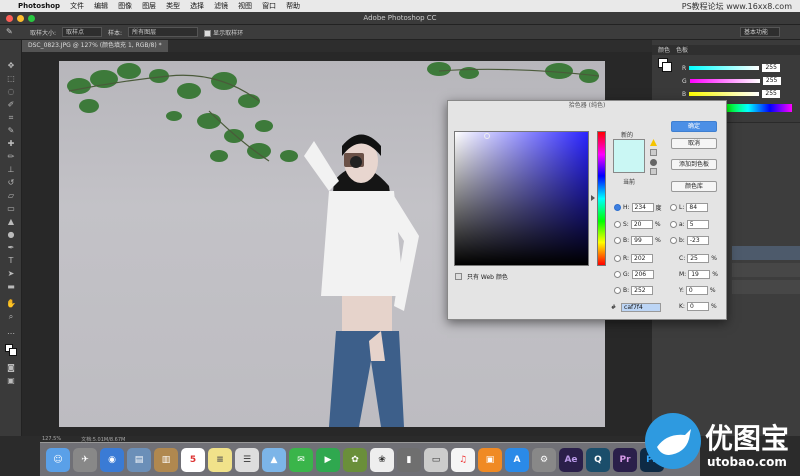 This screenshot has height=476, width=800. Describe the element at coordinates (490, 459) in the screenshot. I see `books-icon: ▣` at that location.